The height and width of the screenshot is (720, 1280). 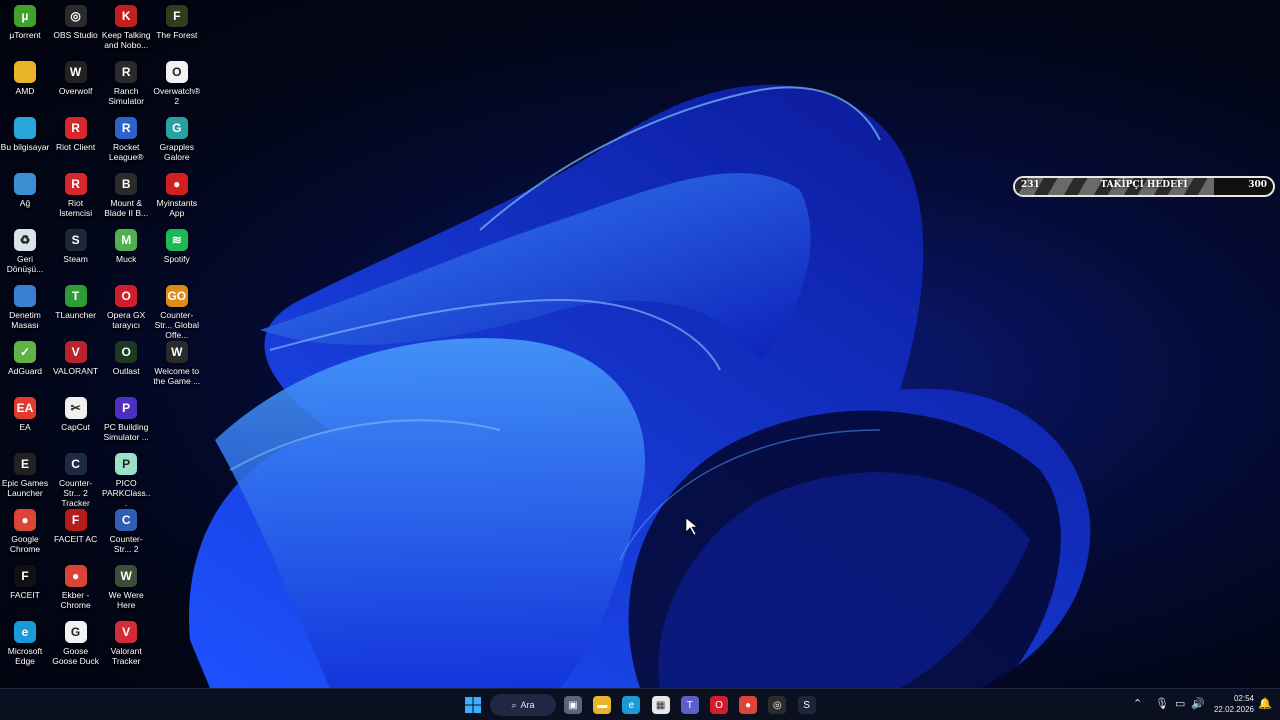 I want to click on desktop-shortcut-label: AMD, so click(x=25, y=91).